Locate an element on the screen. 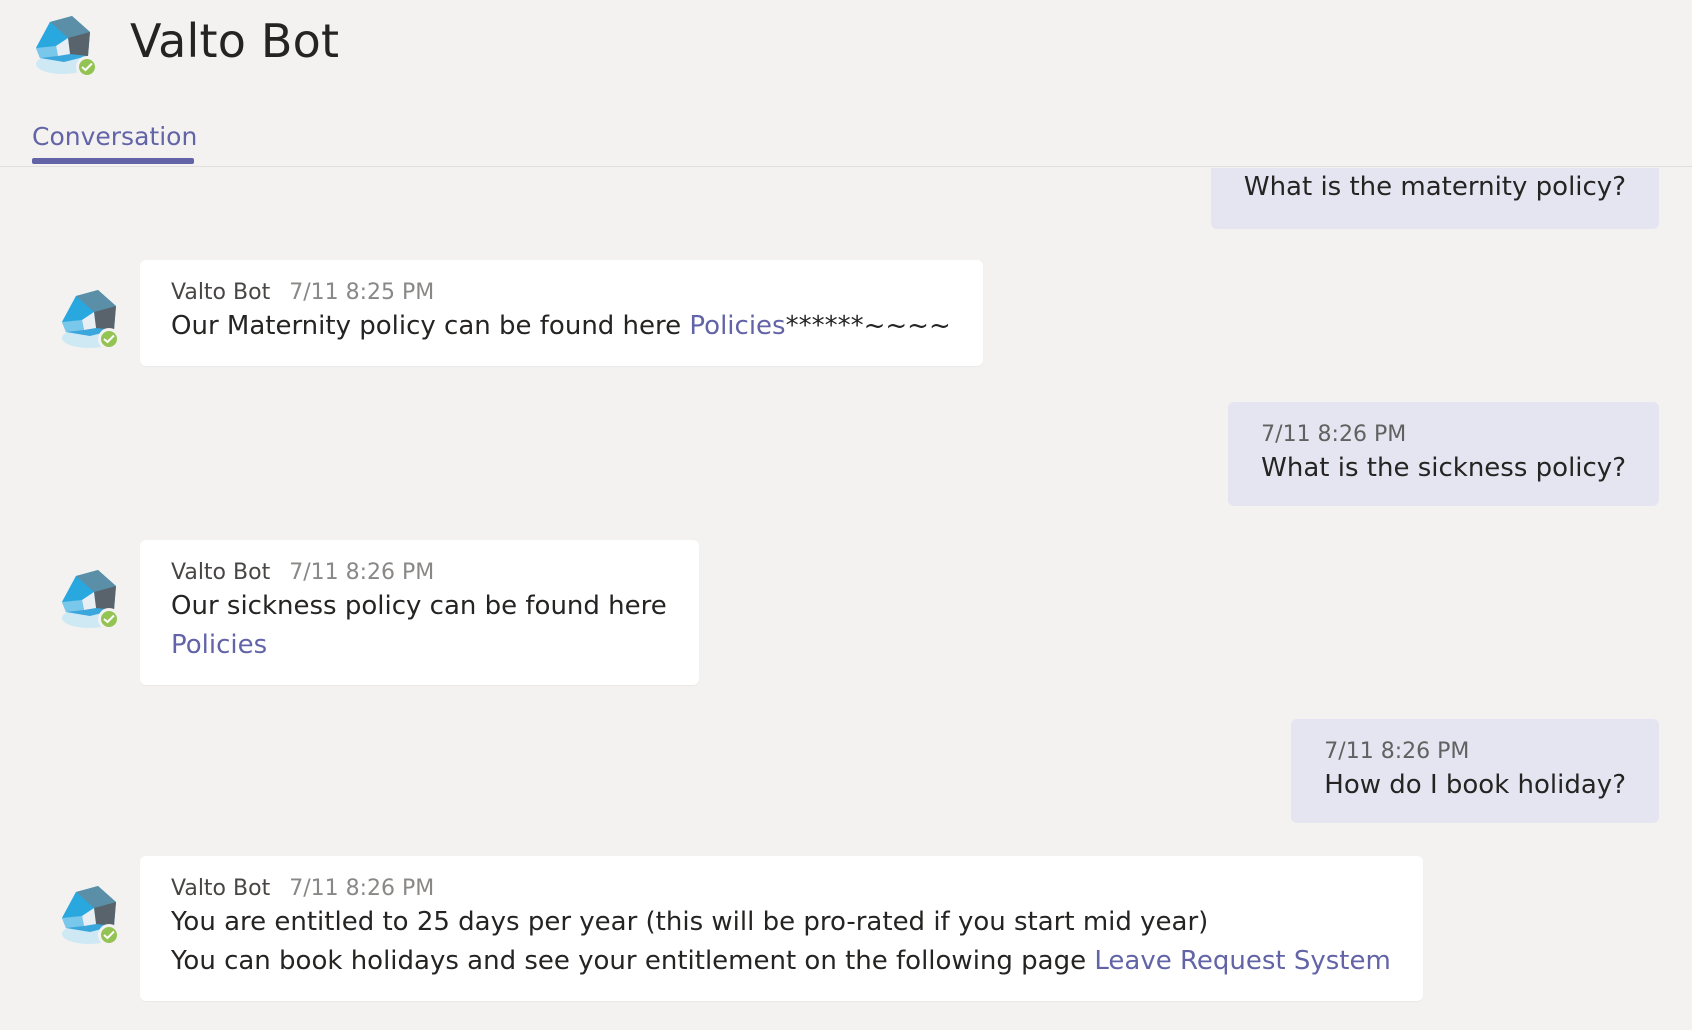 This screenshot has height=1030, width=1692. user-message: 7/11 8:26 PM How do I book holiday? is located at coordinates (1475, 771).